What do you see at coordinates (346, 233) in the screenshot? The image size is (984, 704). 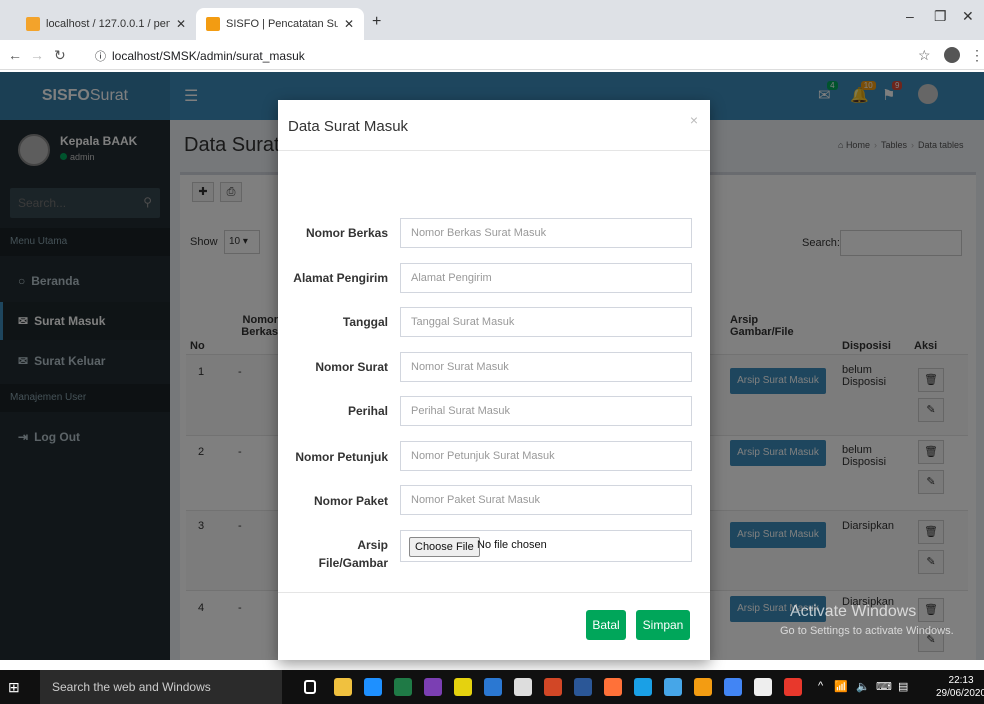 I see `field-label: Nomor Berkas` at bounding box center [346, 233].